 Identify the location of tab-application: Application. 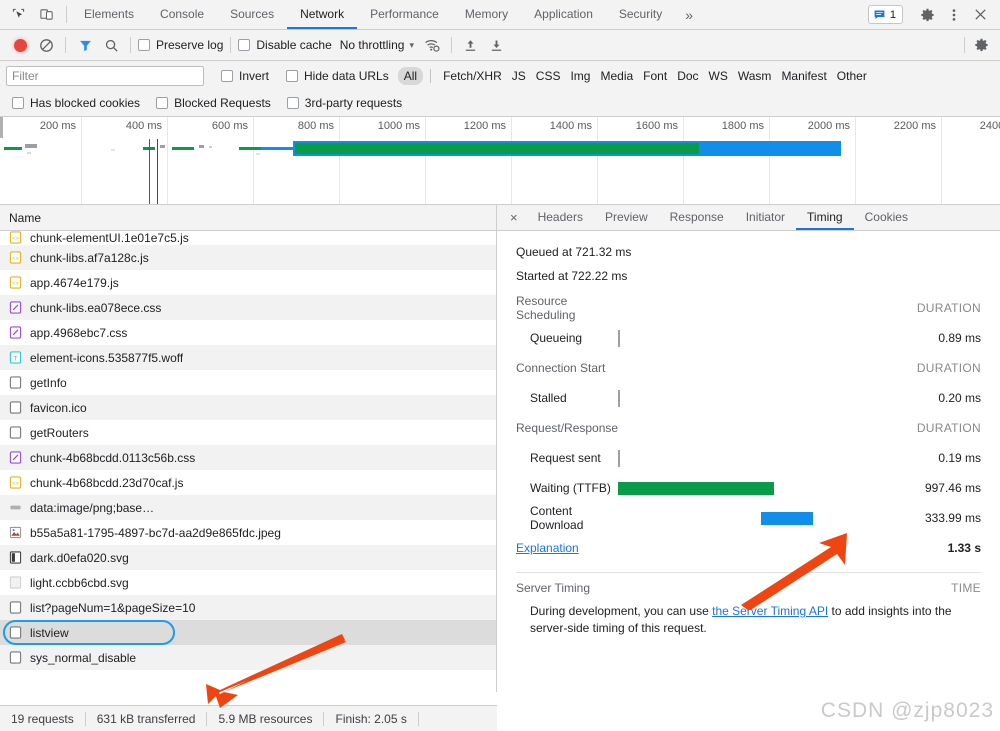
(563, 14).